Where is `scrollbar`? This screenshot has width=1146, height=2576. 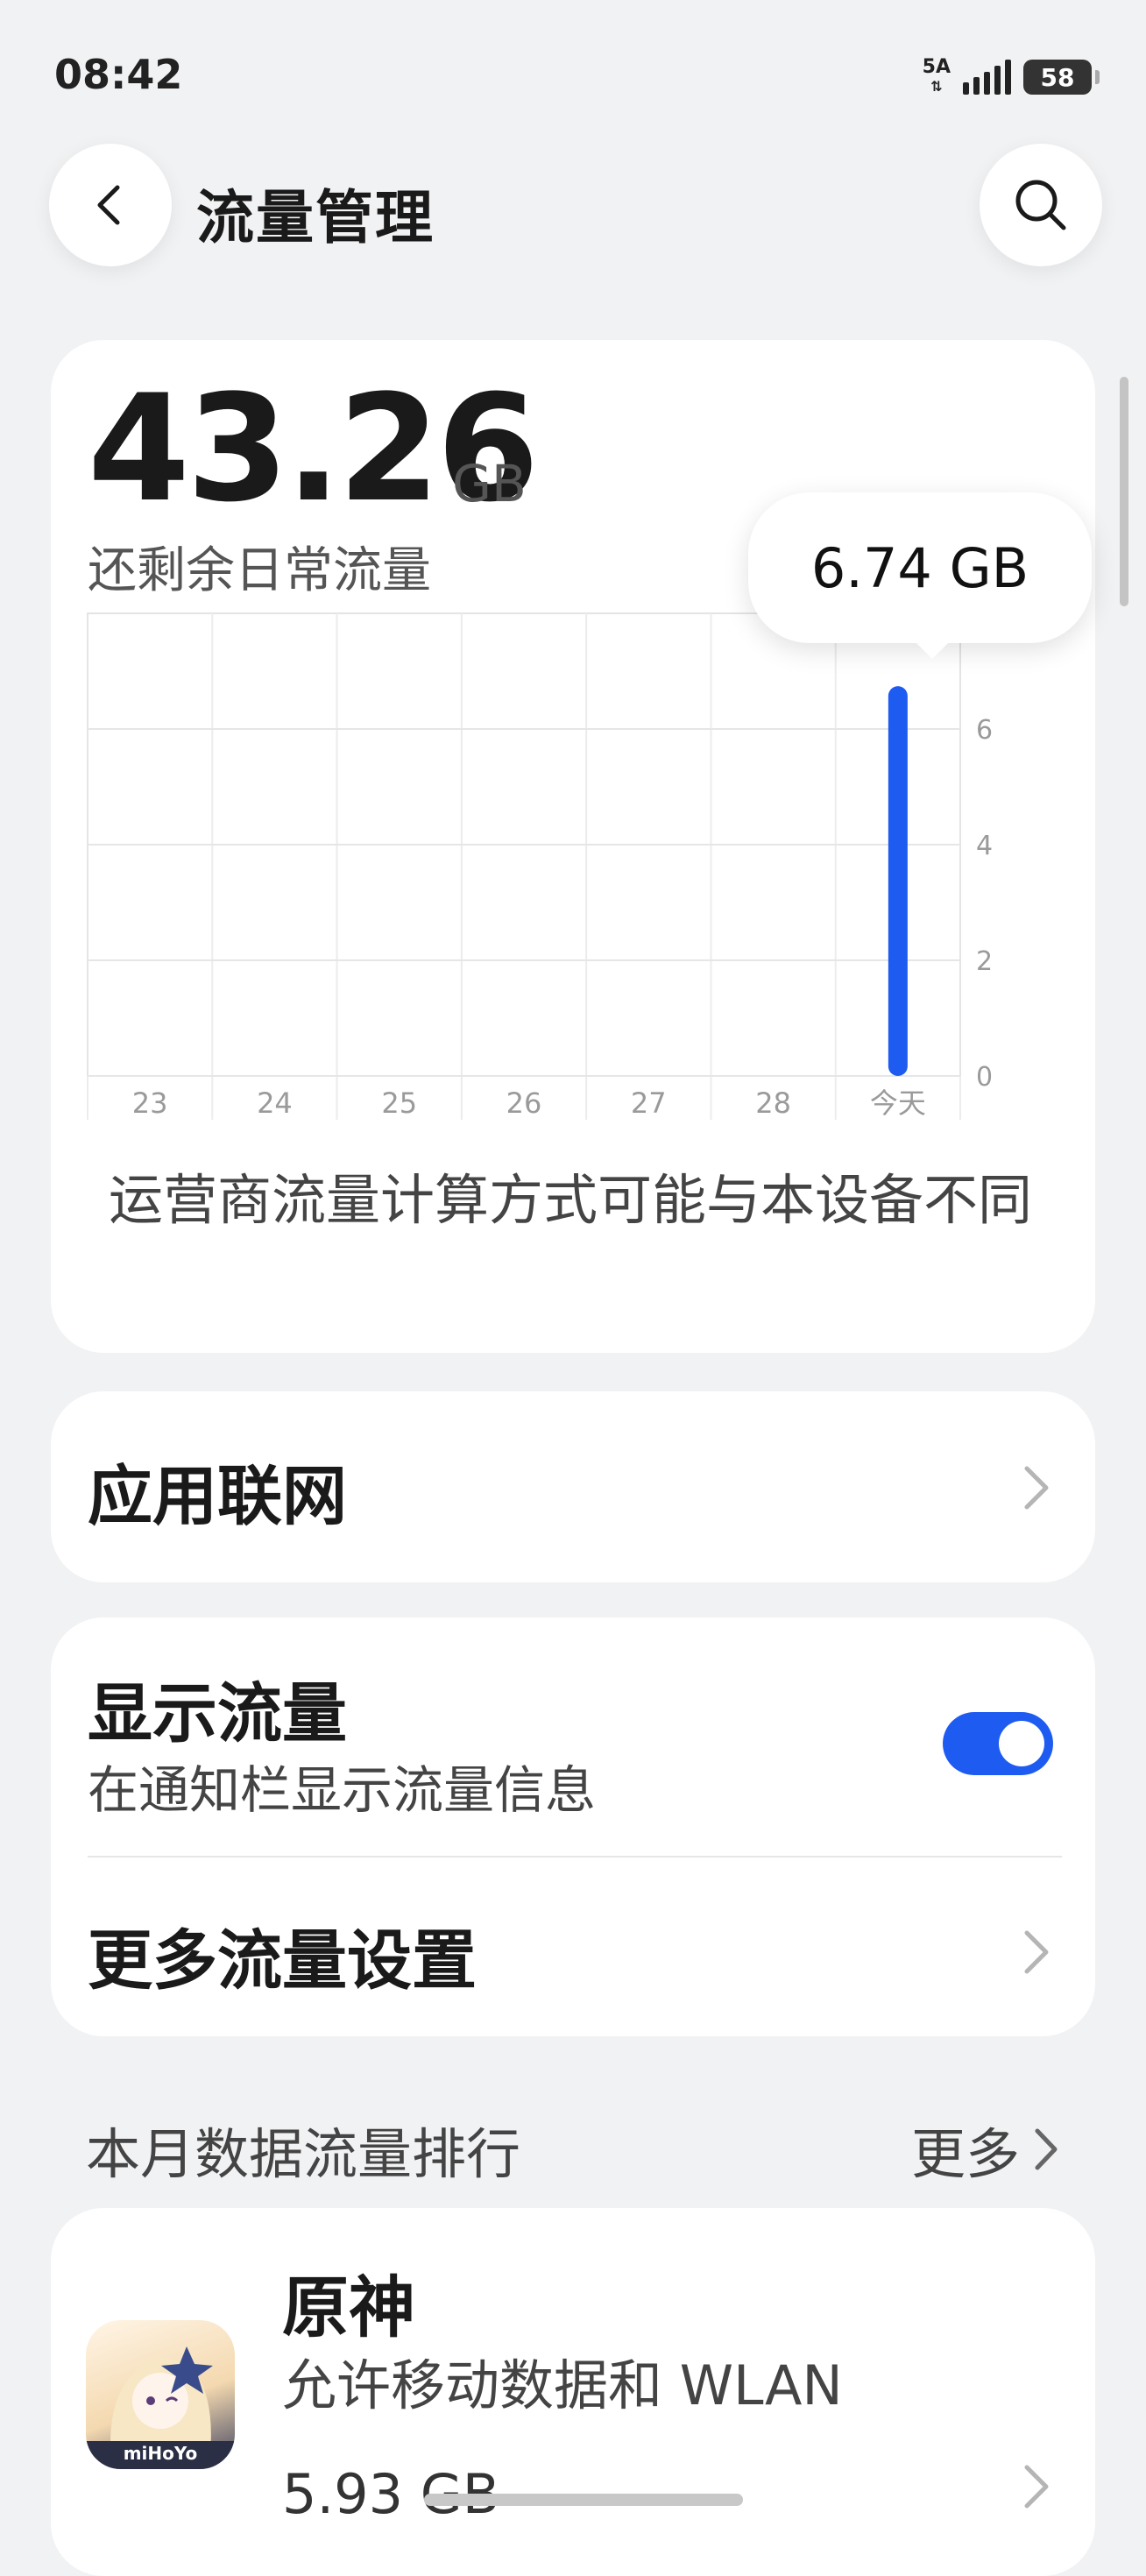 scrollbar is located at coordinates (1124, 491).